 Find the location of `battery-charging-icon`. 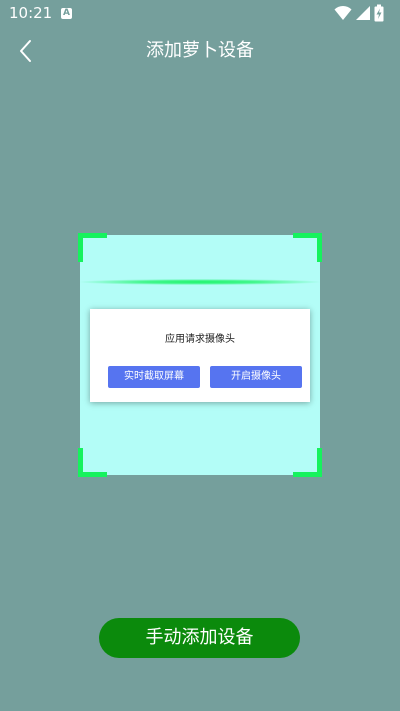

battery-charging-icon is located at coordinates (379, 13).